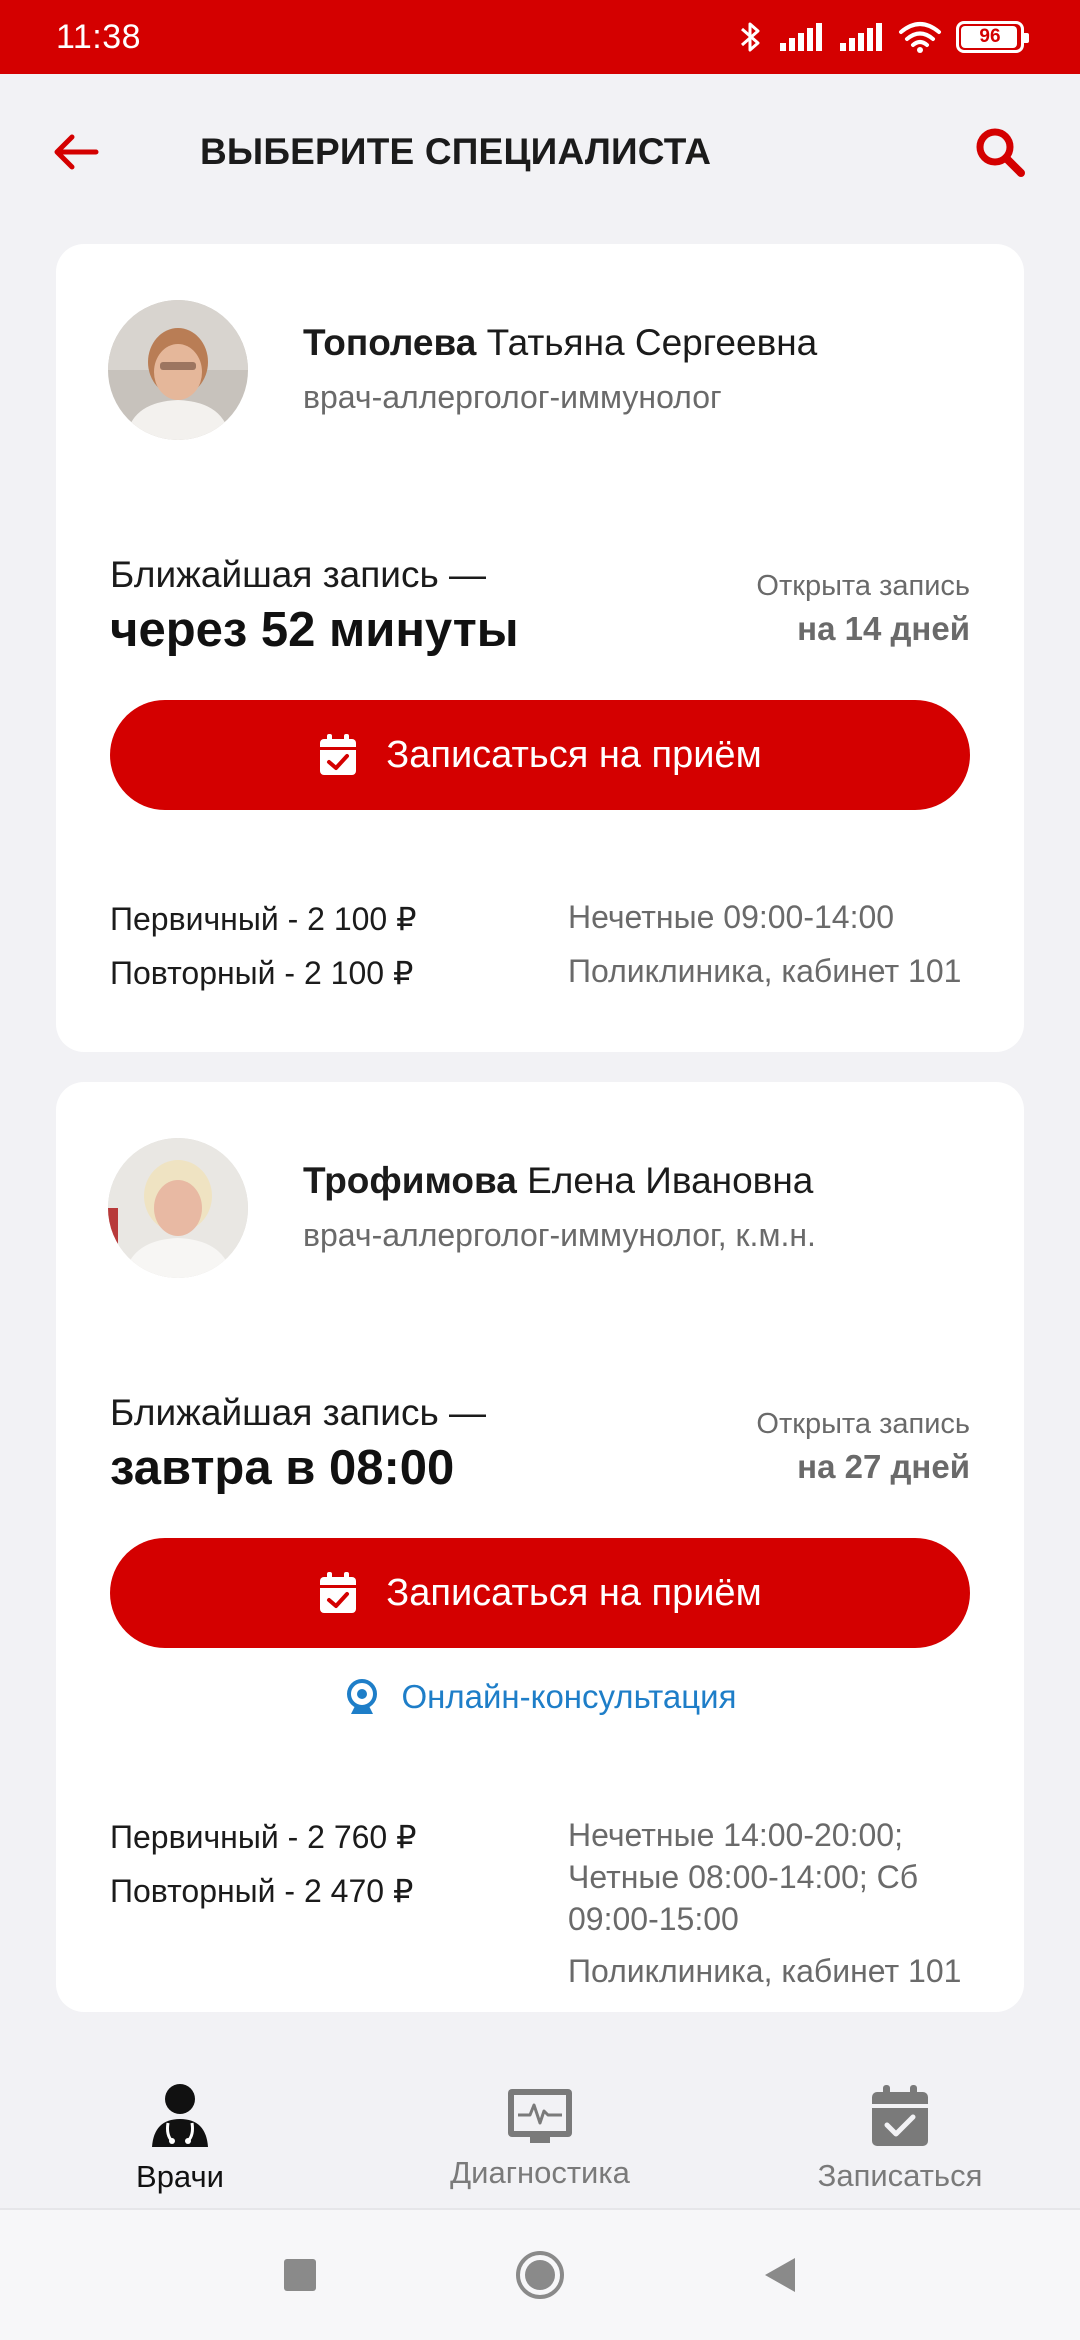  Describe the element at coordinates (410, 1180) in the screenshot. I see `doctor-surname: Трофимова` at that location.